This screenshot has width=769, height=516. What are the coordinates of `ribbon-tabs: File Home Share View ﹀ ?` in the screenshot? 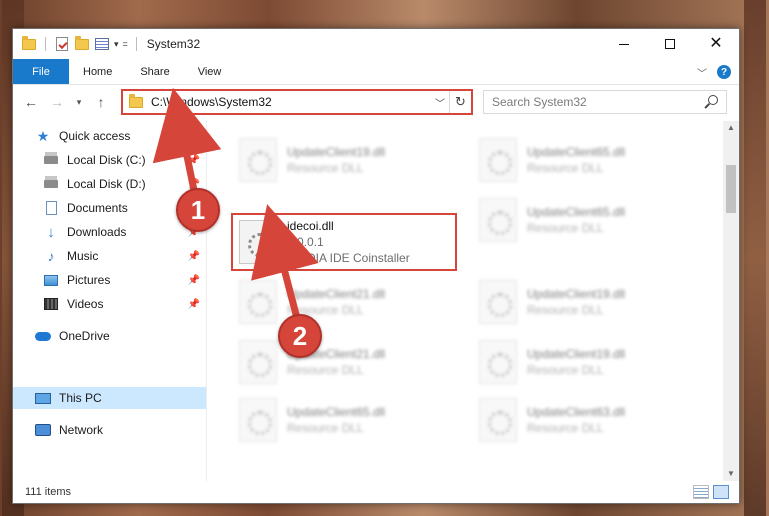 It's located at (376, 72).